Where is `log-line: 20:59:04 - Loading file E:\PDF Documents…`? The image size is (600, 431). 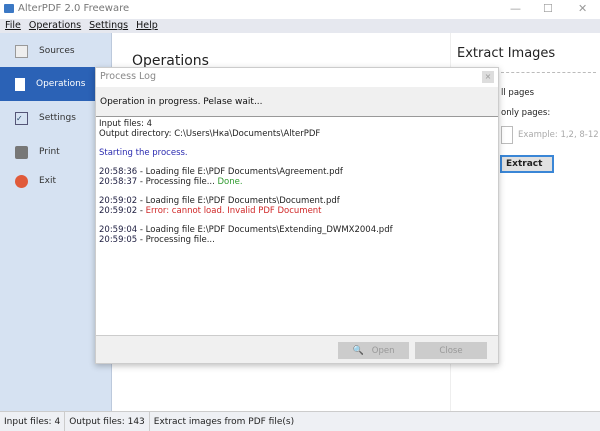 log-line: 20:59:04 - Loading file E:\PDF Documents… is located at coordinates (297, 230).